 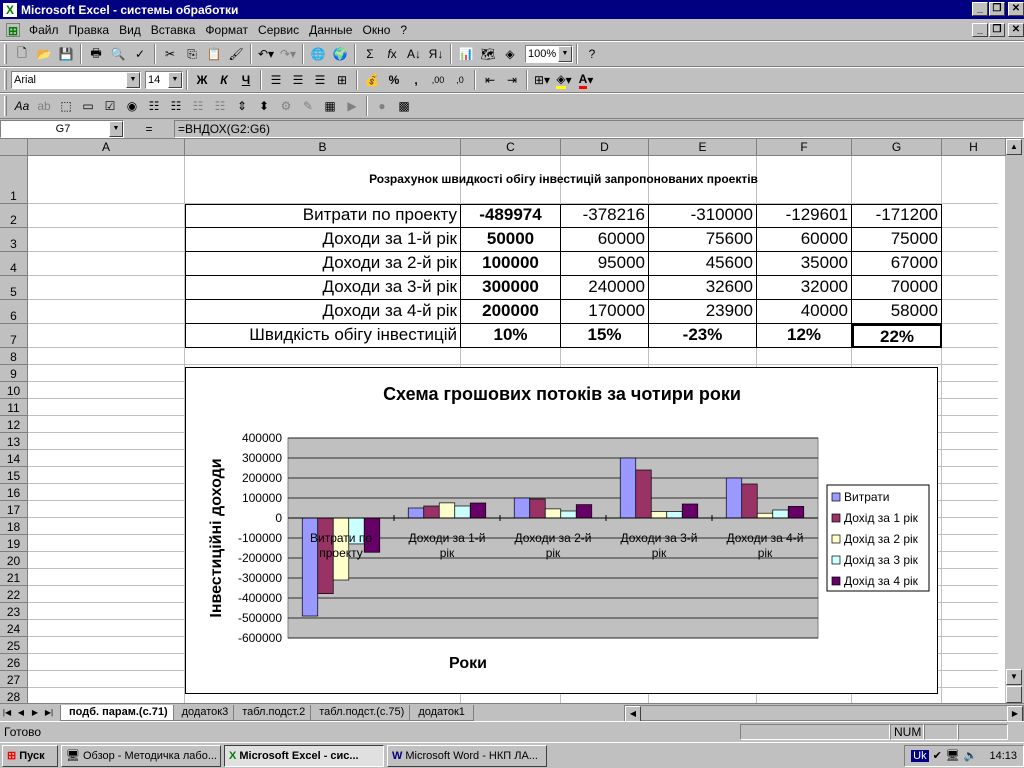 What do you see at coordinates (804, 336) in the screenshot?
I see `data-cell: 12%` at bounding box center [804, 336].